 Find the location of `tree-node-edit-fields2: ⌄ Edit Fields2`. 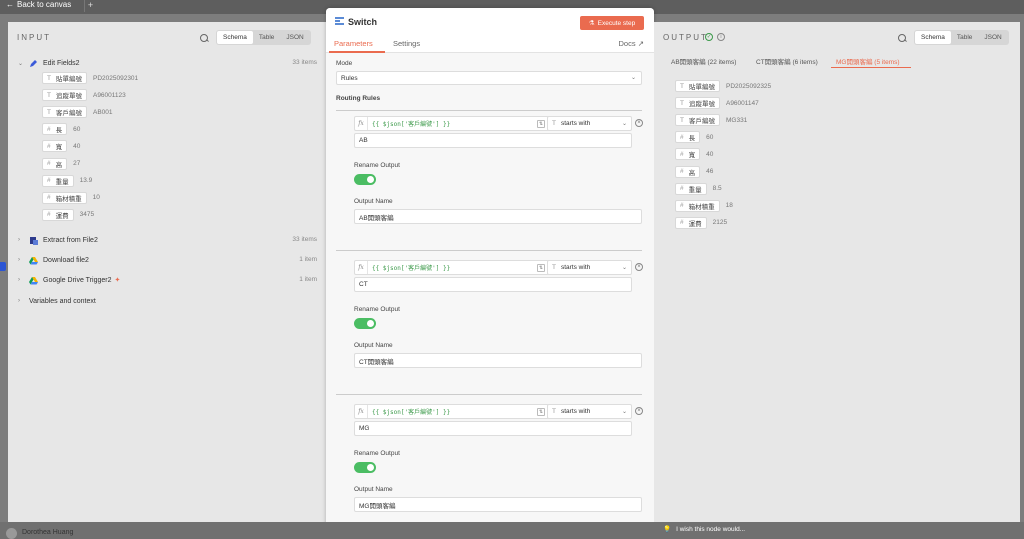

tree-node-edit-fields2: ⌄ Edit Fields2 is located at coordinates (49, 63).